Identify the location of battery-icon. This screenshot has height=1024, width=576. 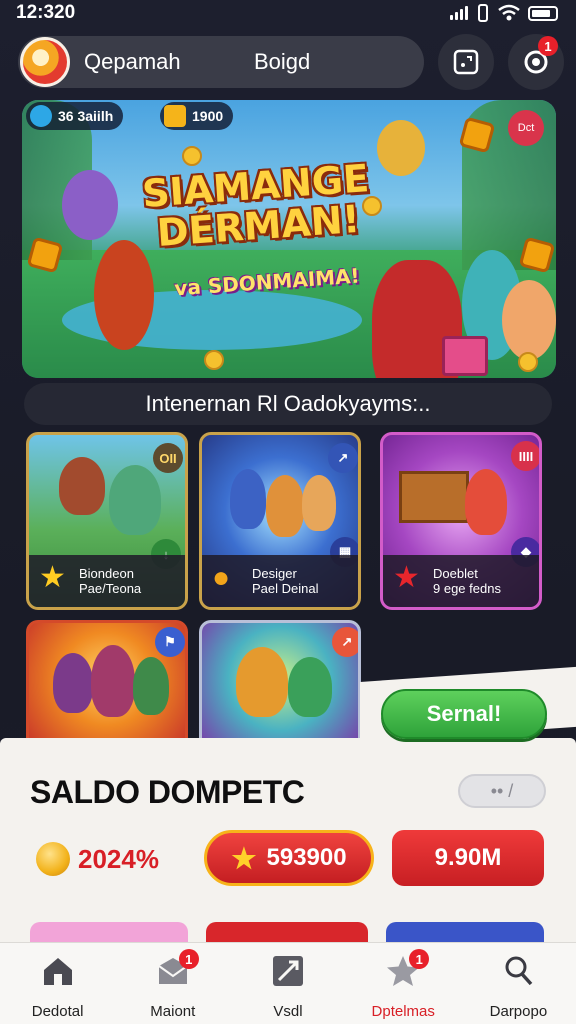
(543, 13).